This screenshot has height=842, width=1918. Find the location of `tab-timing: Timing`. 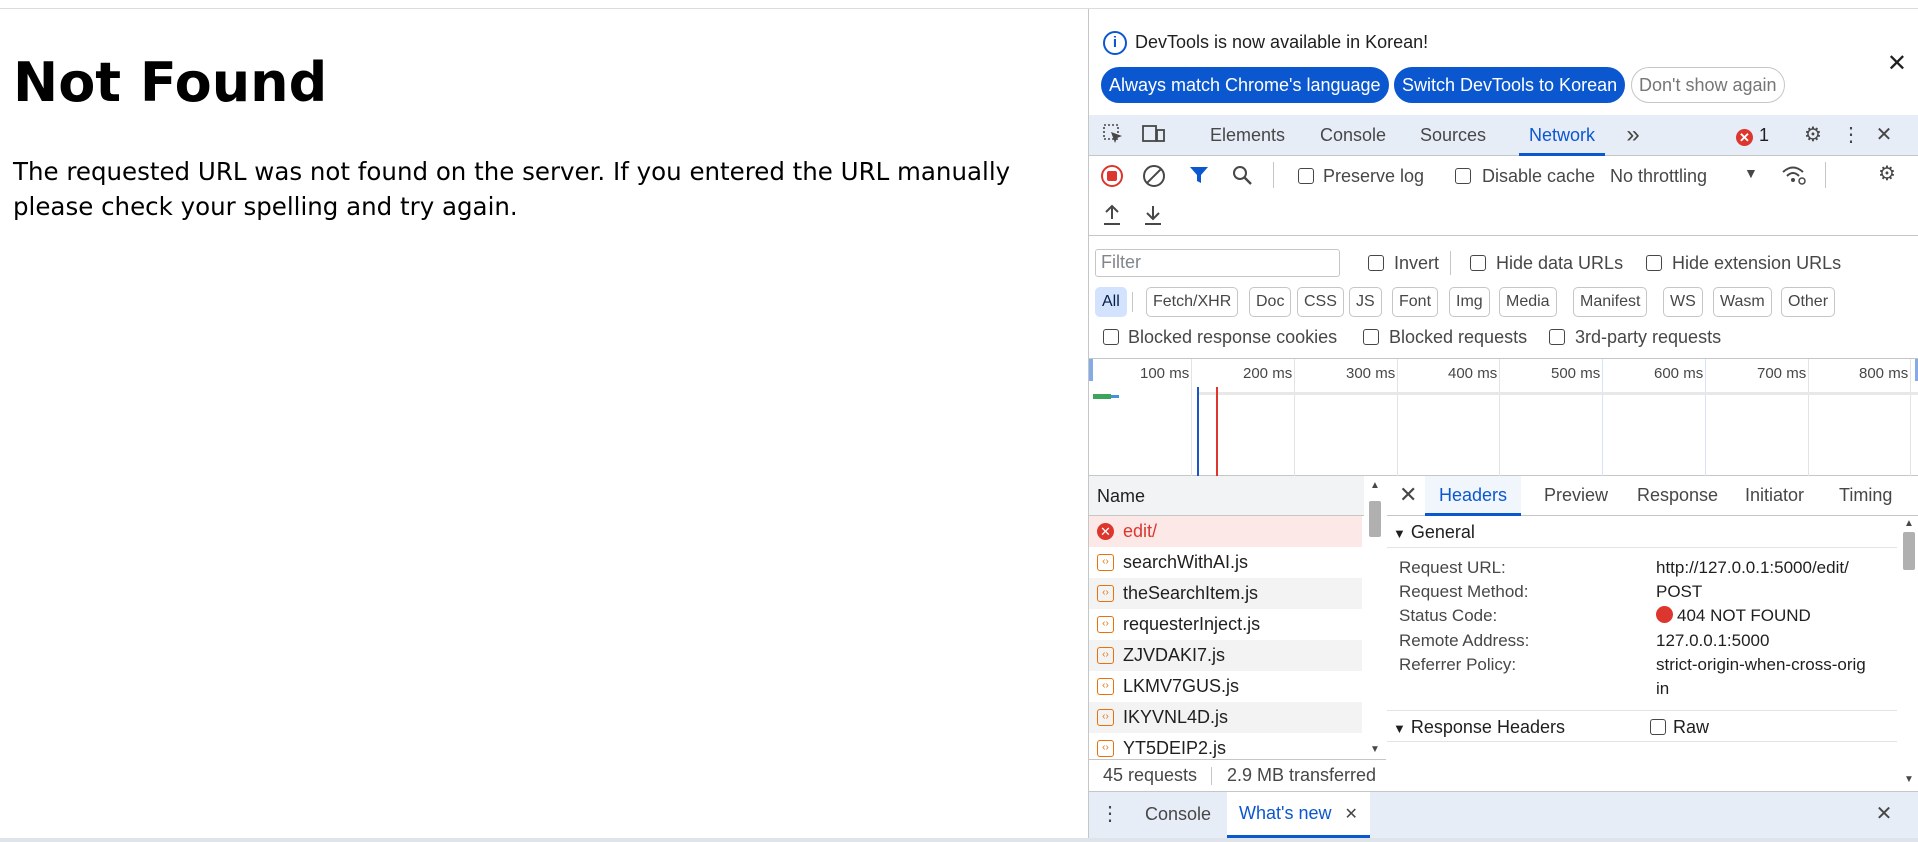

tab-timing: Timing is located at coordinates (1865, 496).